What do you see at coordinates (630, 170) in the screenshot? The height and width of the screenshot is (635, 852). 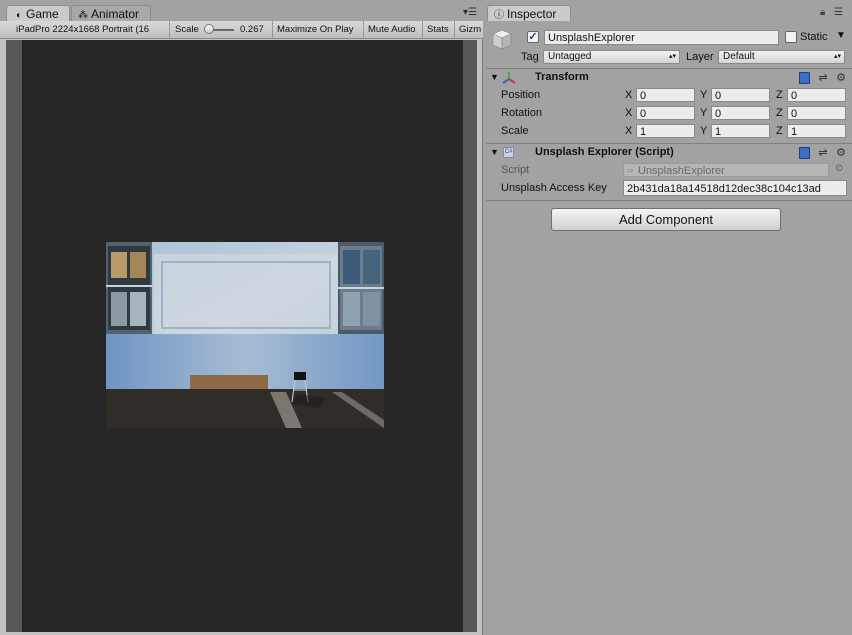 I see `script-file-icon: ⇨` at bounding box center [630, 170].